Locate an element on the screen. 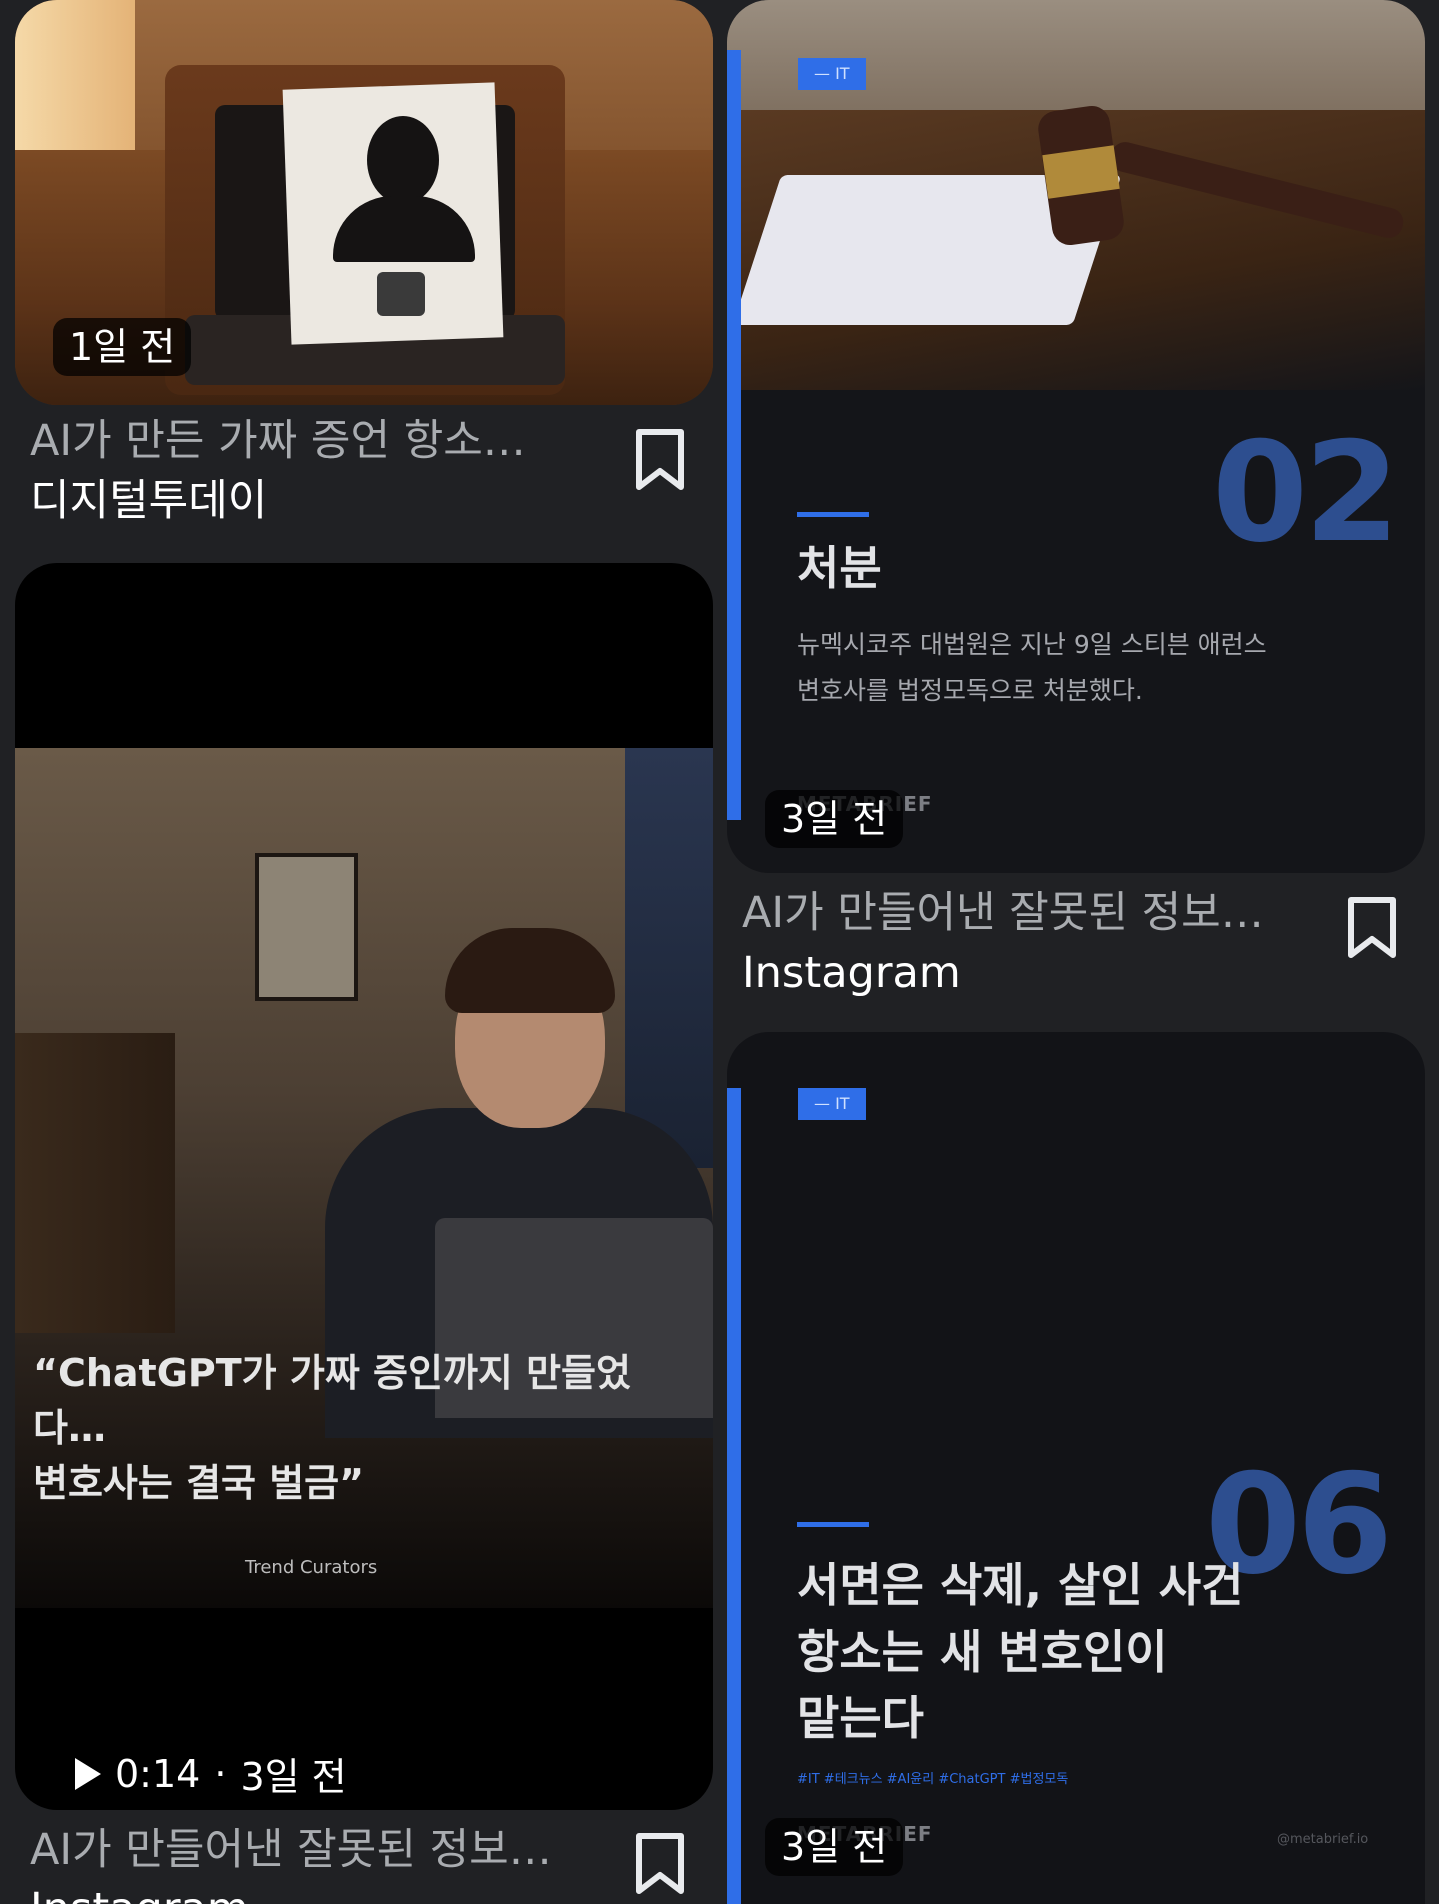 Image resolution: width=1439 pixels, height=1904 pixels. ai-chip-illustration is located at coordinates (401, 294).